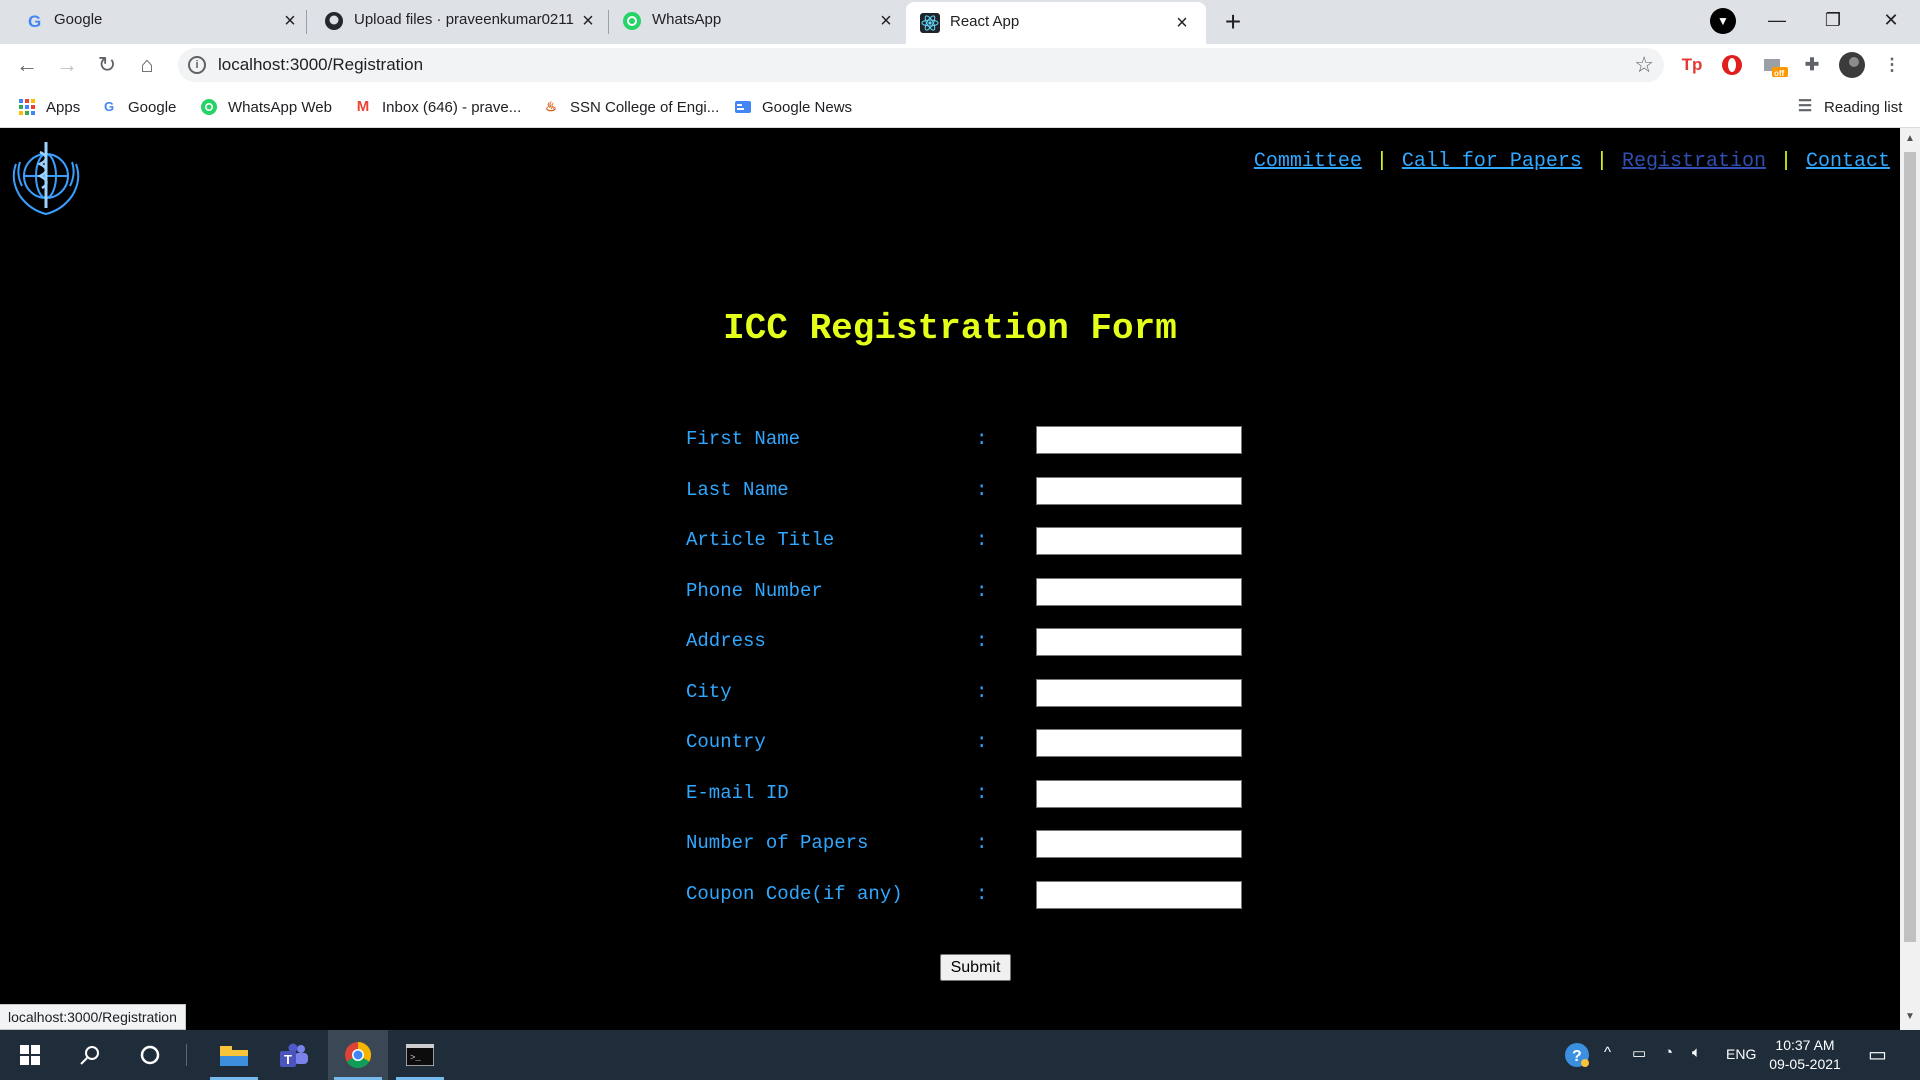 Image resolution: width=1920 pixels, height=1080 pixels. I want to click on reading-list-button: ☰ Reading list, so click(1849, 107).